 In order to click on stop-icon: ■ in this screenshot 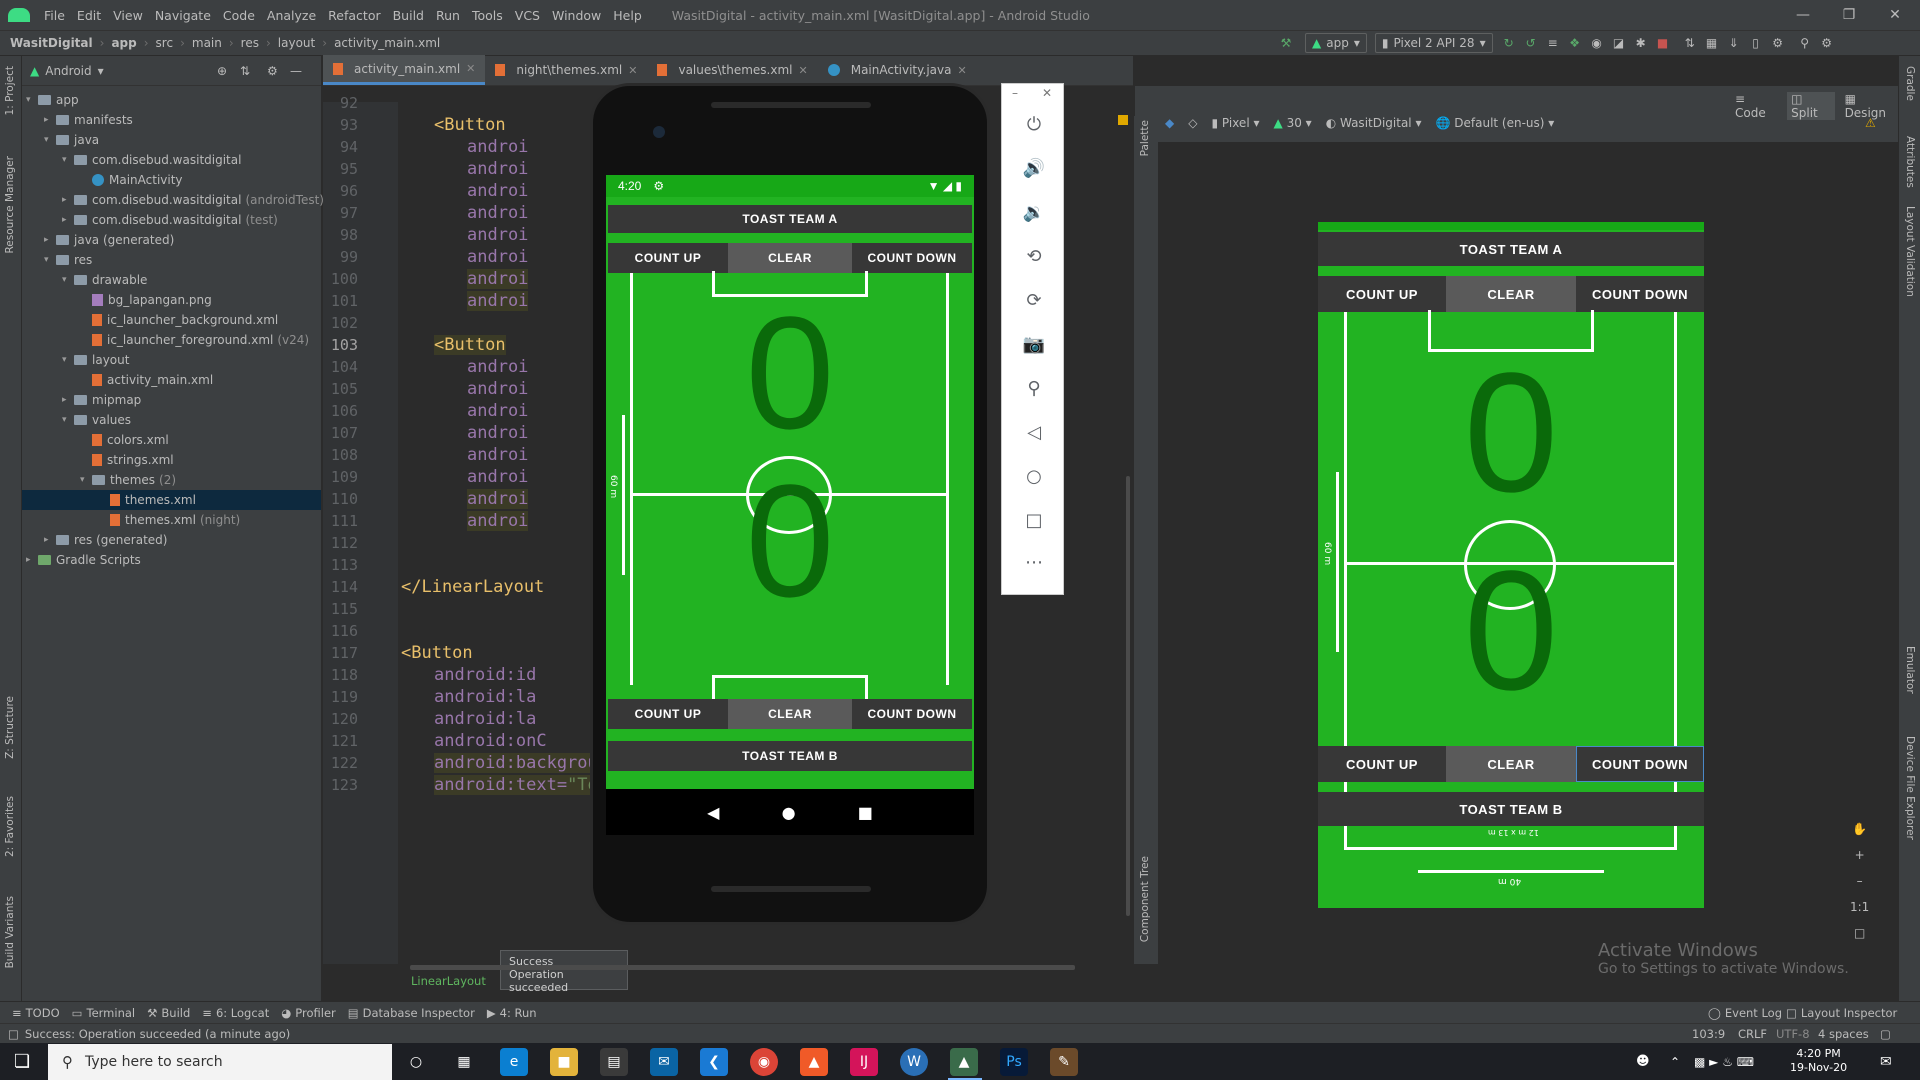, I will do `click(1663, 43)`.